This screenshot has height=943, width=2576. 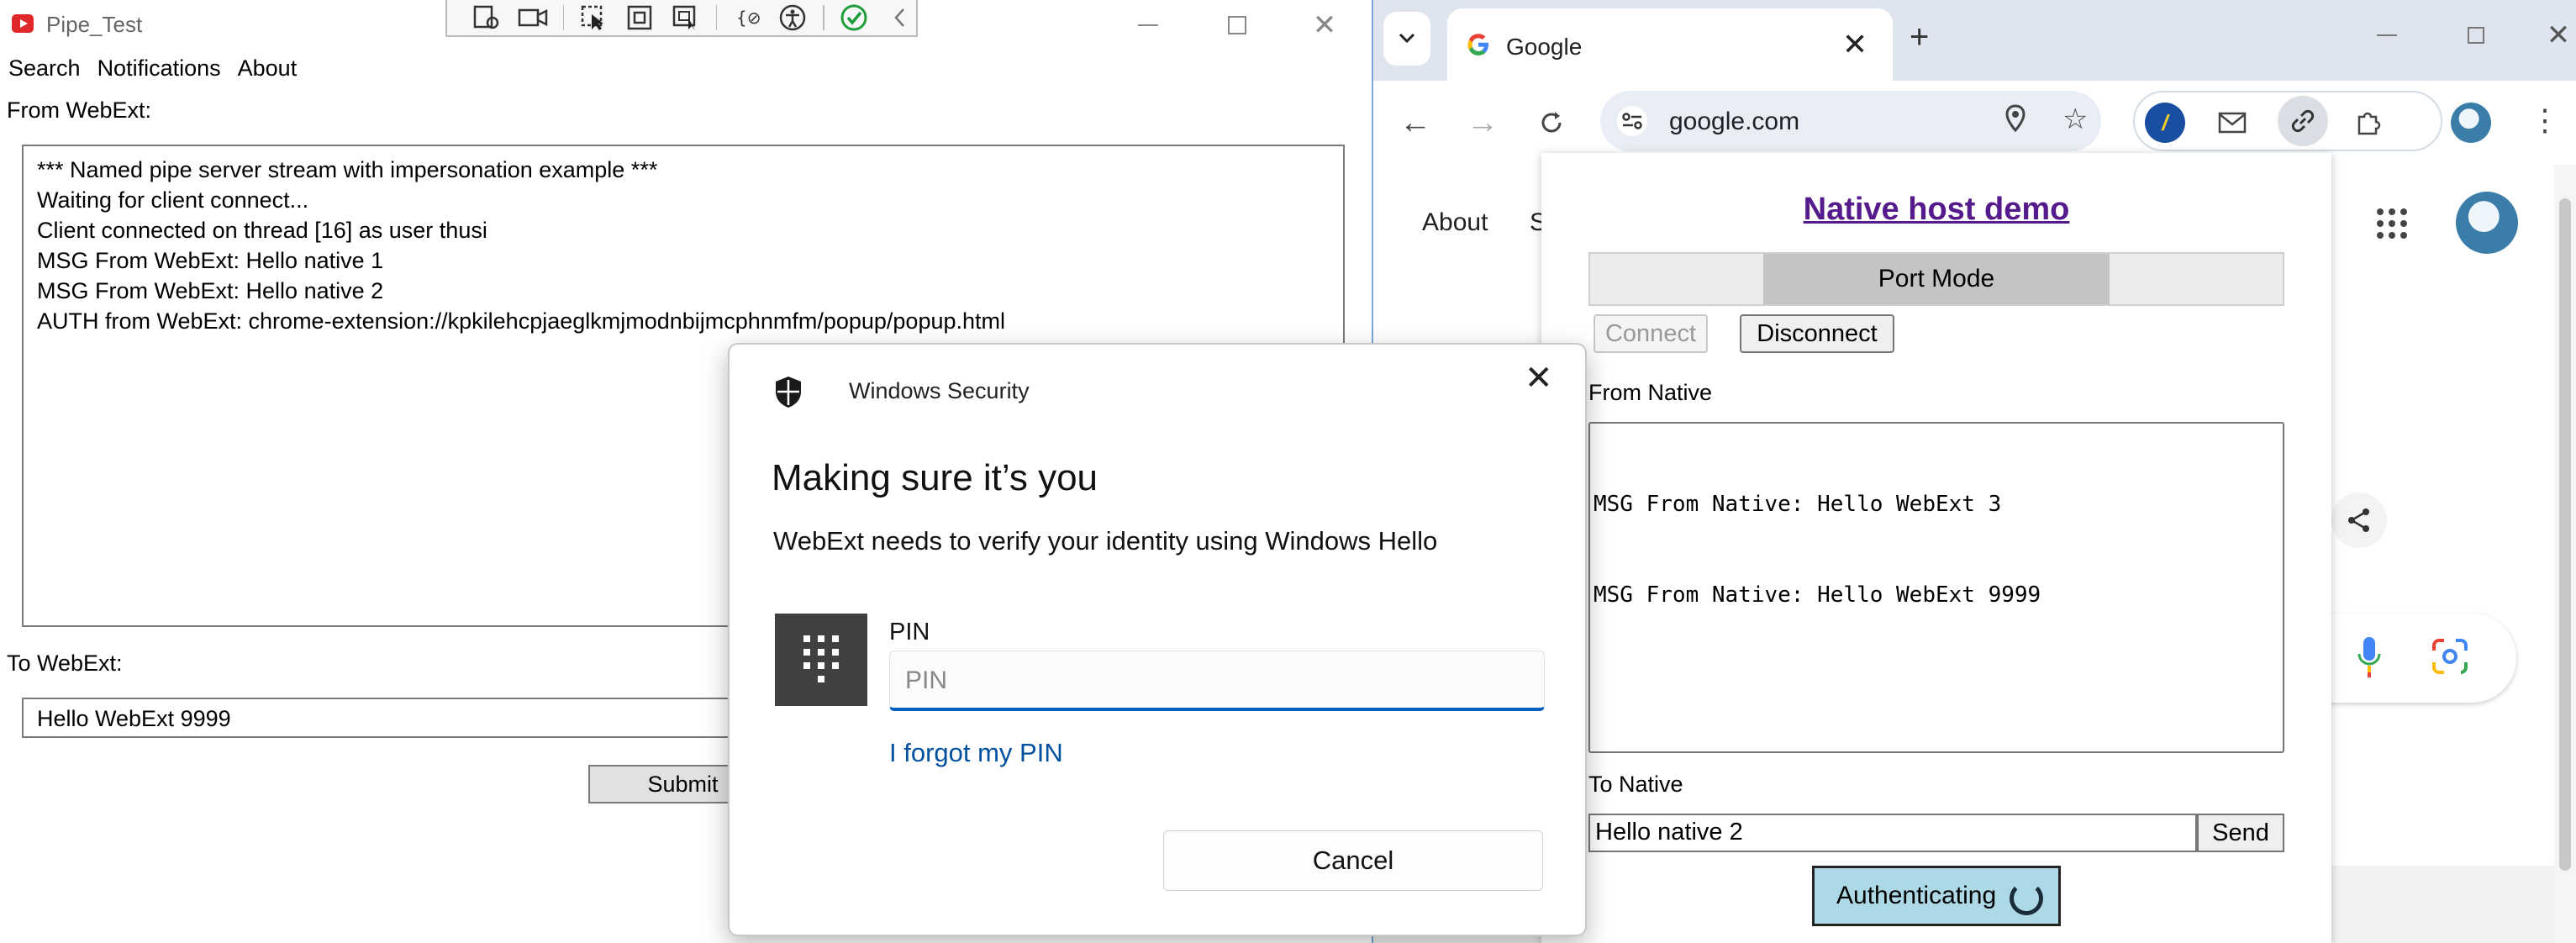 What do you see at coordinates (1544, 47) in the screenshot?
I see `tab-title: Google` at bounding box center [1544, 47].